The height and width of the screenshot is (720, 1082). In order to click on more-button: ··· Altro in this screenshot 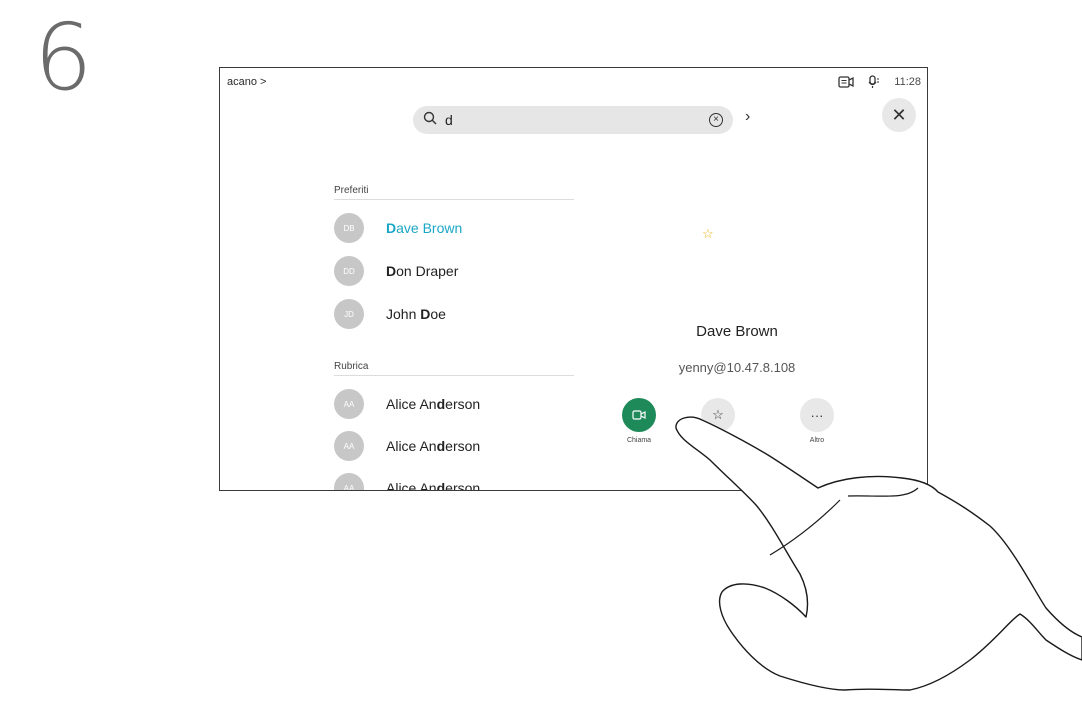, I will do `click(817, 421)`.